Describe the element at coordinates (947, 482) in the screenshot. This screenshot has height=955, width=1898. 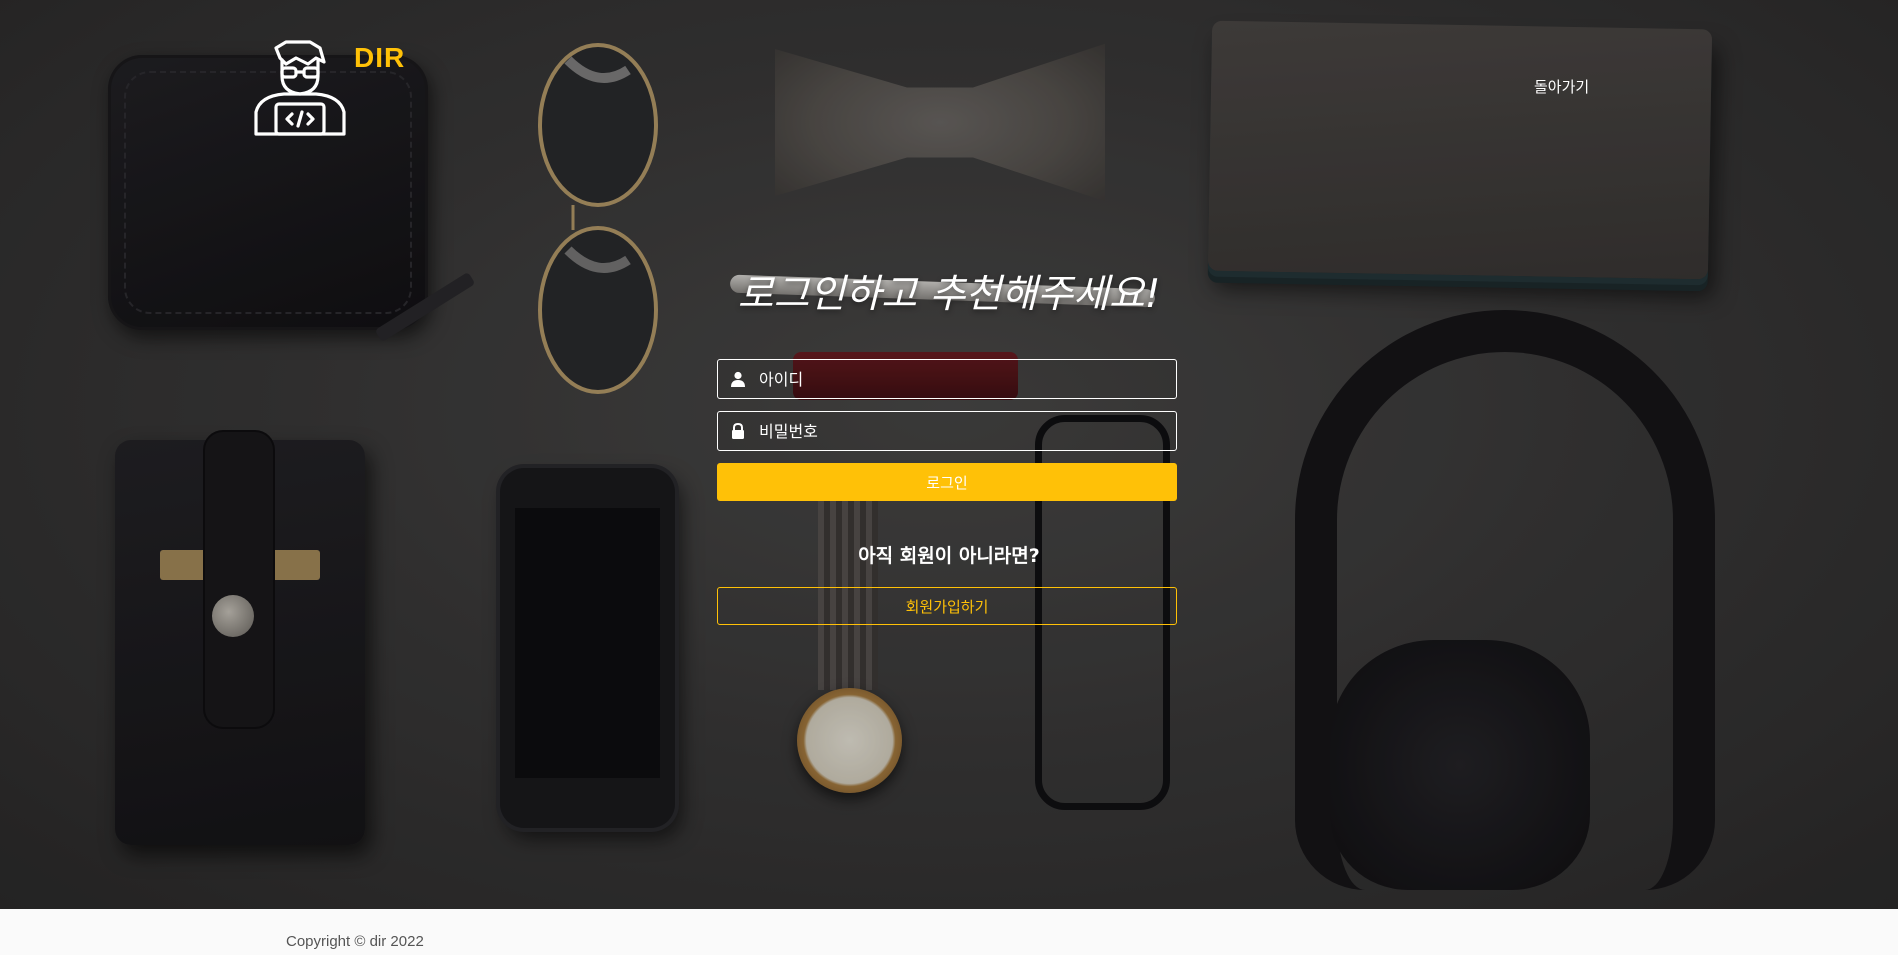
I see `login-button: 로그인` at that location.